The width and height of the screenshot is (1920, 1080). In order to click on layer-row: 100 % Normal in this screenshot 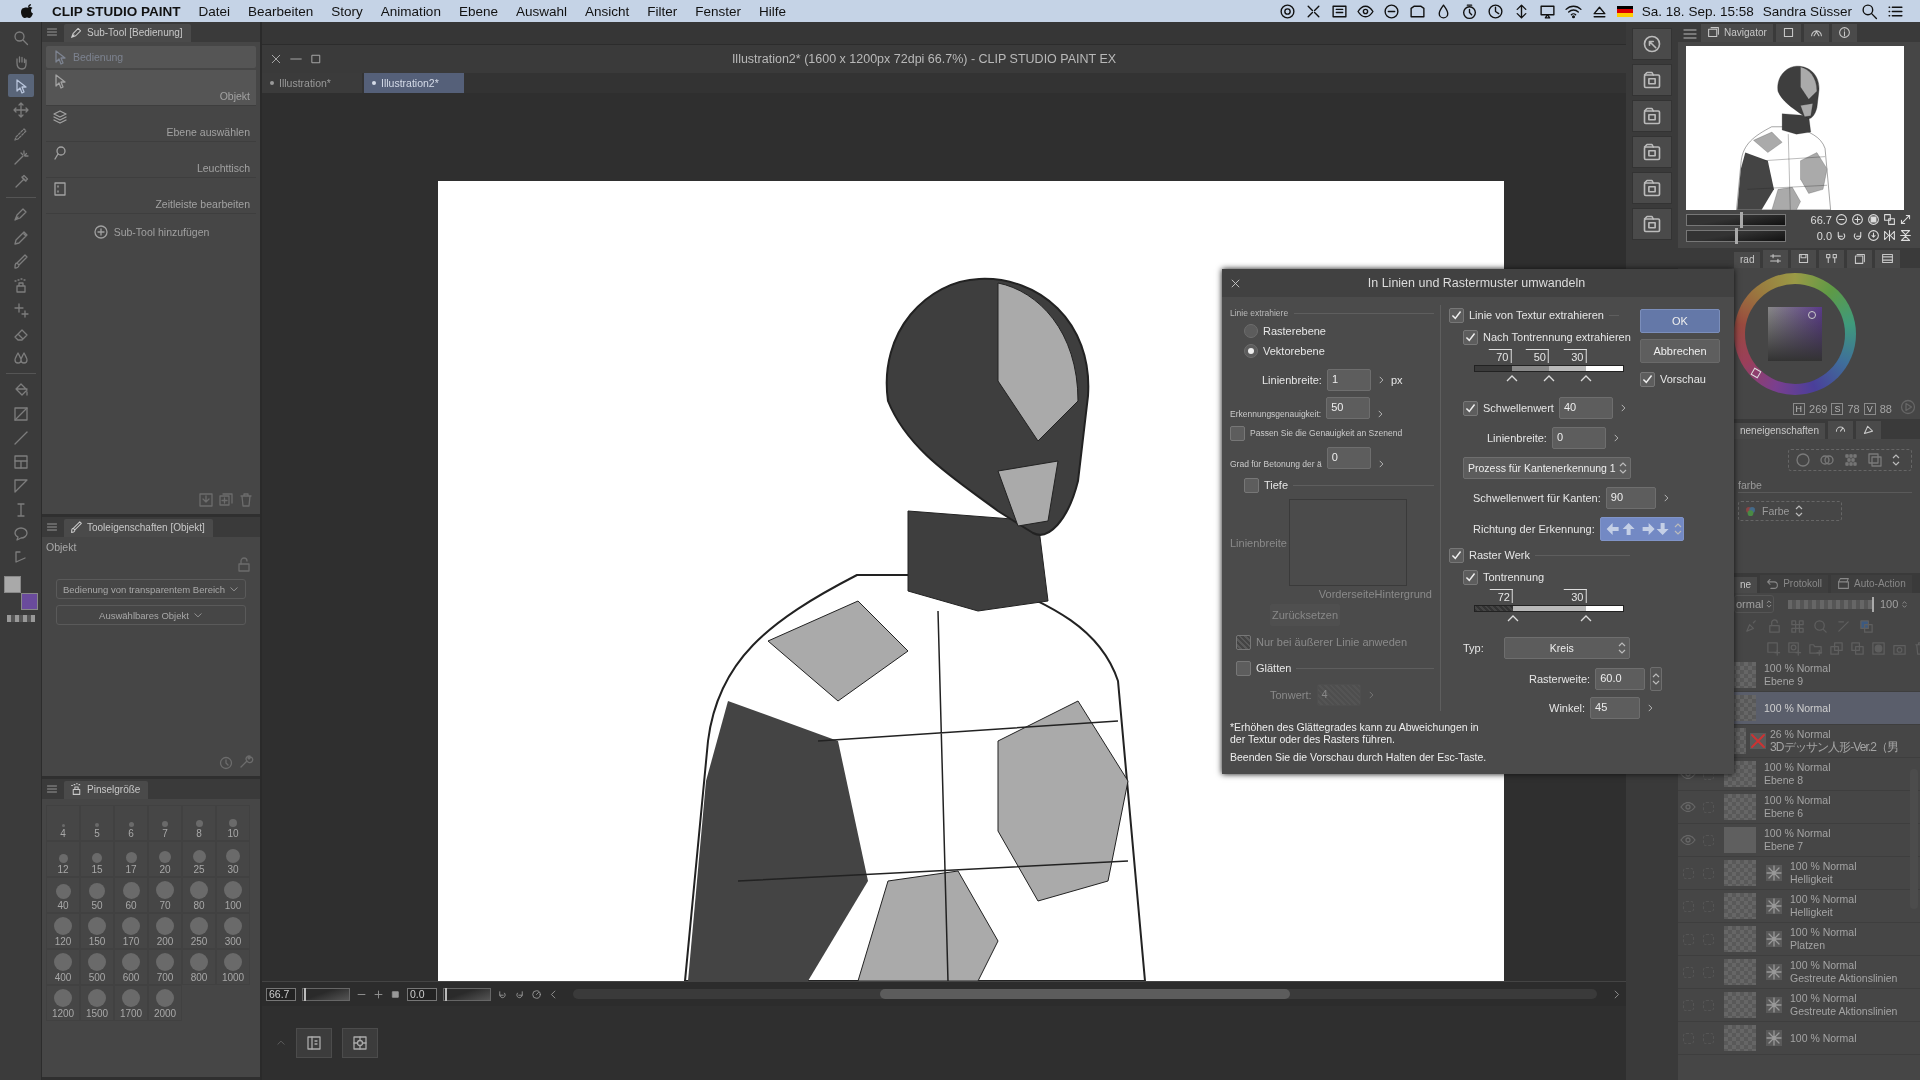, I will do `click(1799, 1038)`.